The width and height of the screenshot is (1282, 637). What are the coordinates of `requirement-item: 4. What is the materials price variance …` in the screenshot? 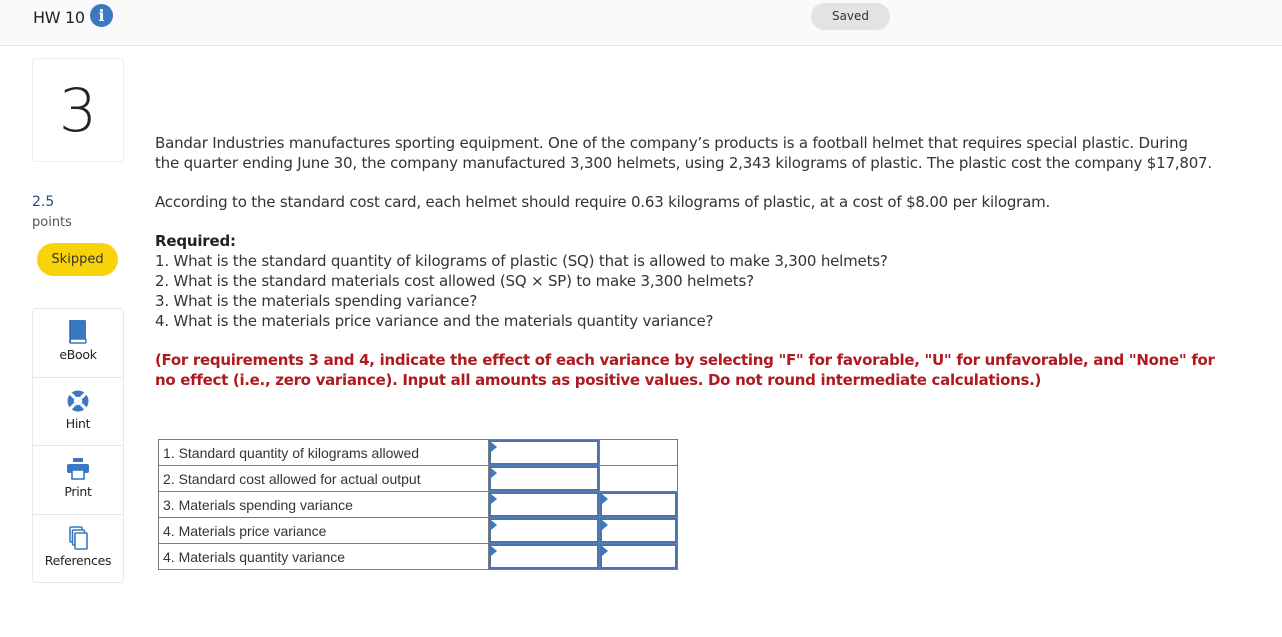 It's located at (434, 321).